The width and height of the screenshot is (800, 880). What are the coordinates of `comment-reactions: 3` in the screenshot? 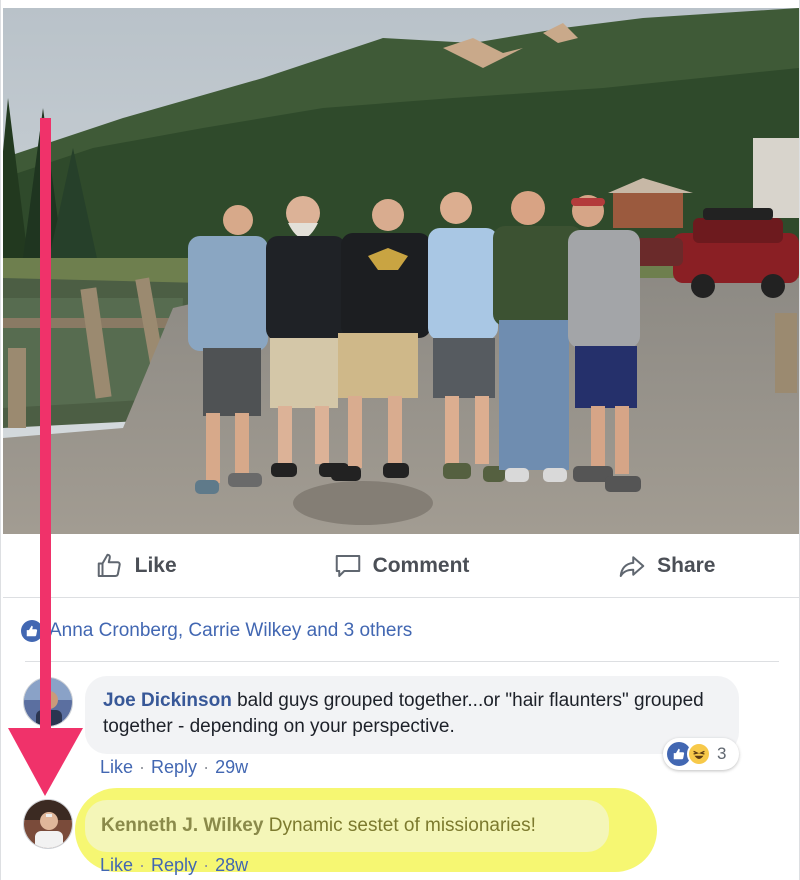 It's located at (701, 754).